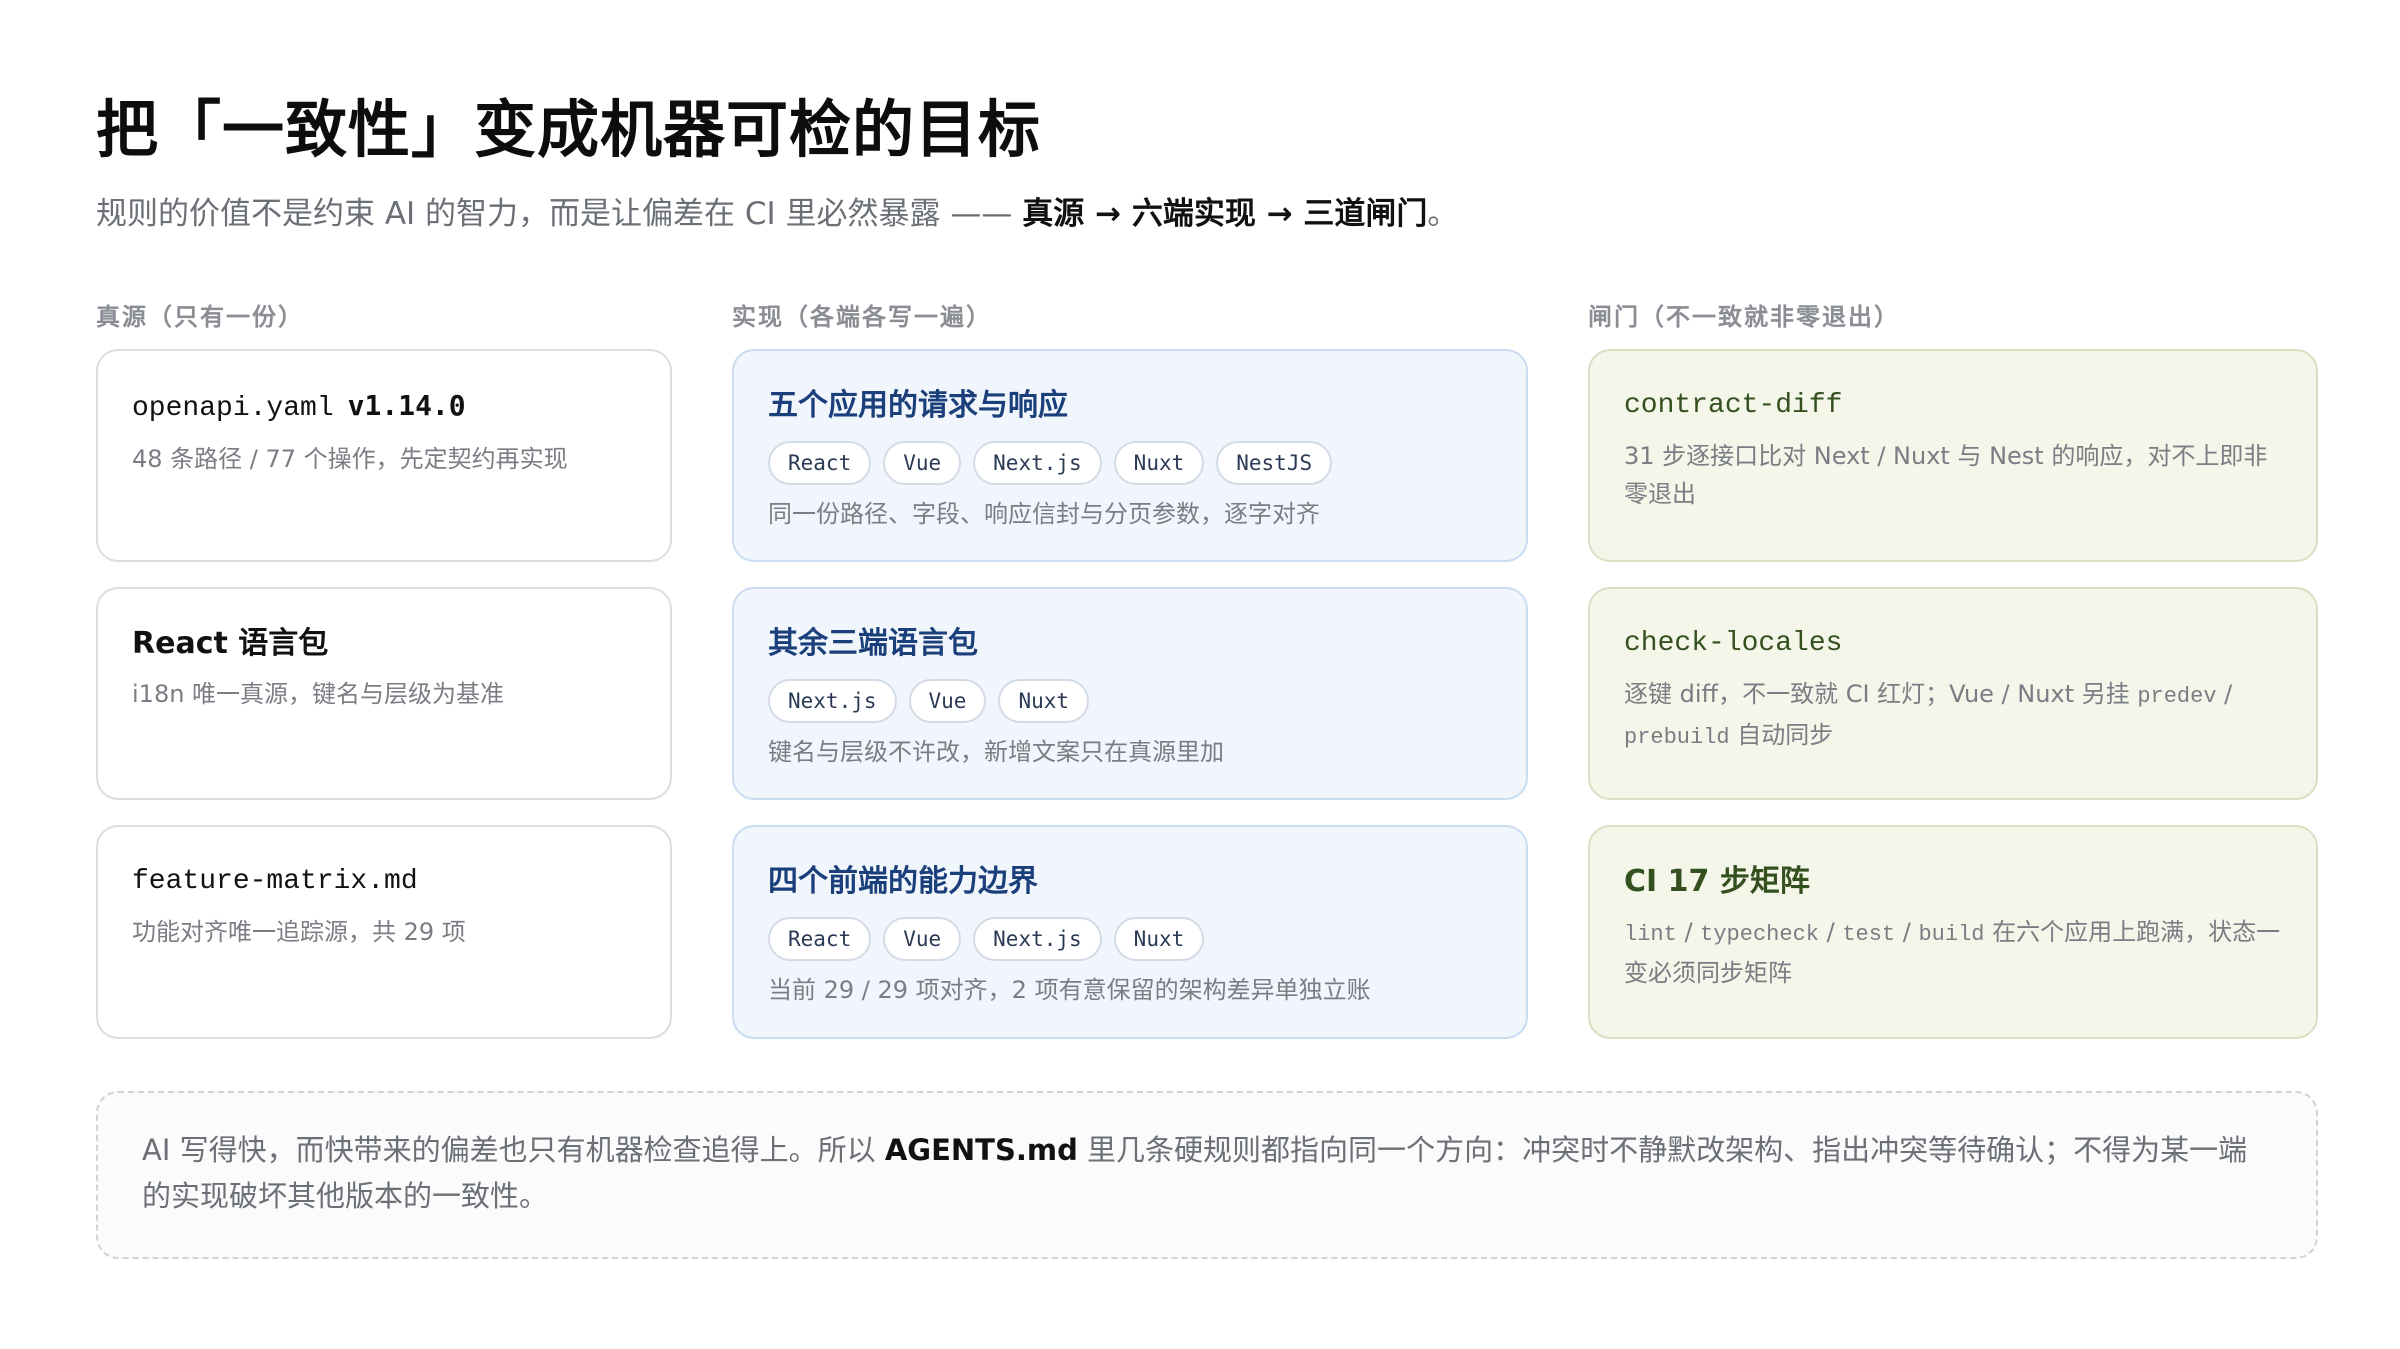 The width and height of the screenshot is (2400, 1349). What do you see at coordinates (1069, 990) in the screenshot?
I see `impl-card-desc: 当前 29 / 29 项对齐，2 项有意保留的架构差异单独立账` at bounding box center [1069, 990].